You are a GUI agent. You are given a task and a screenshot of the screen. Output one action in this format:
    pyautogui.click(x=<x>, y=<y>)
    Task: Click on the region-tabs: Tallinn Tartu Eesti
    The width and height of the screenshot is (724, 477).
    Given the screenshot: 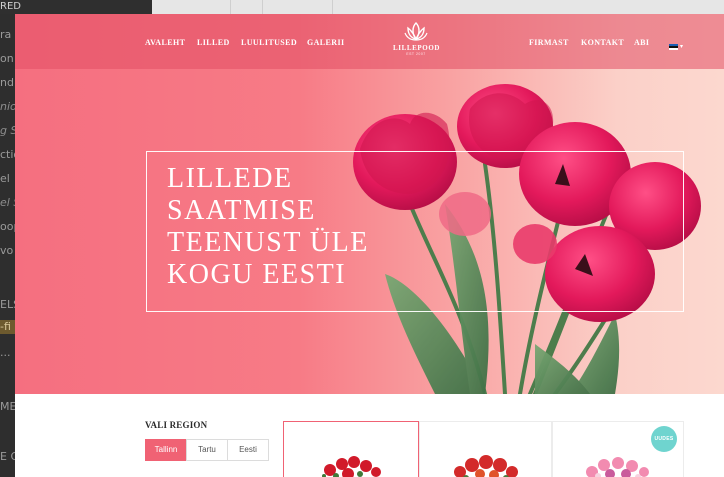 What is the action you would take?
    pyautogui.click(x=207, y=450)
    